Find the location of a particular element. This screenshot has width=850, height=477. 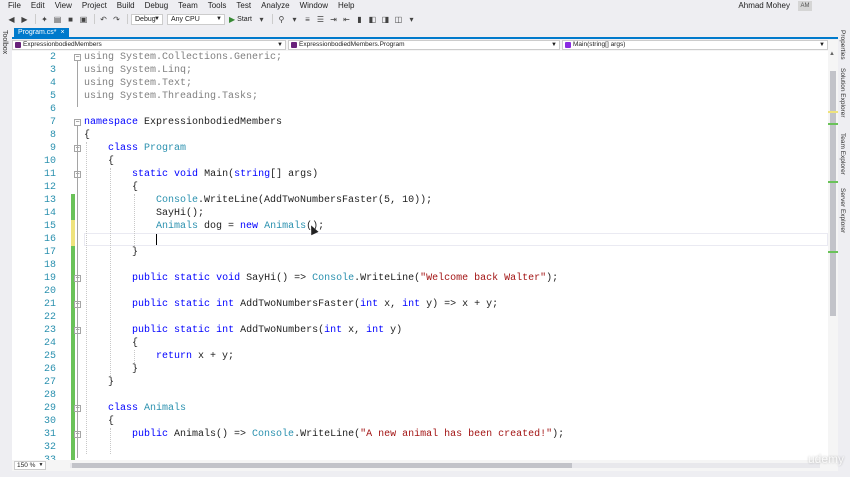

redo-icon: ↷ is located at coordinates (116, 19).